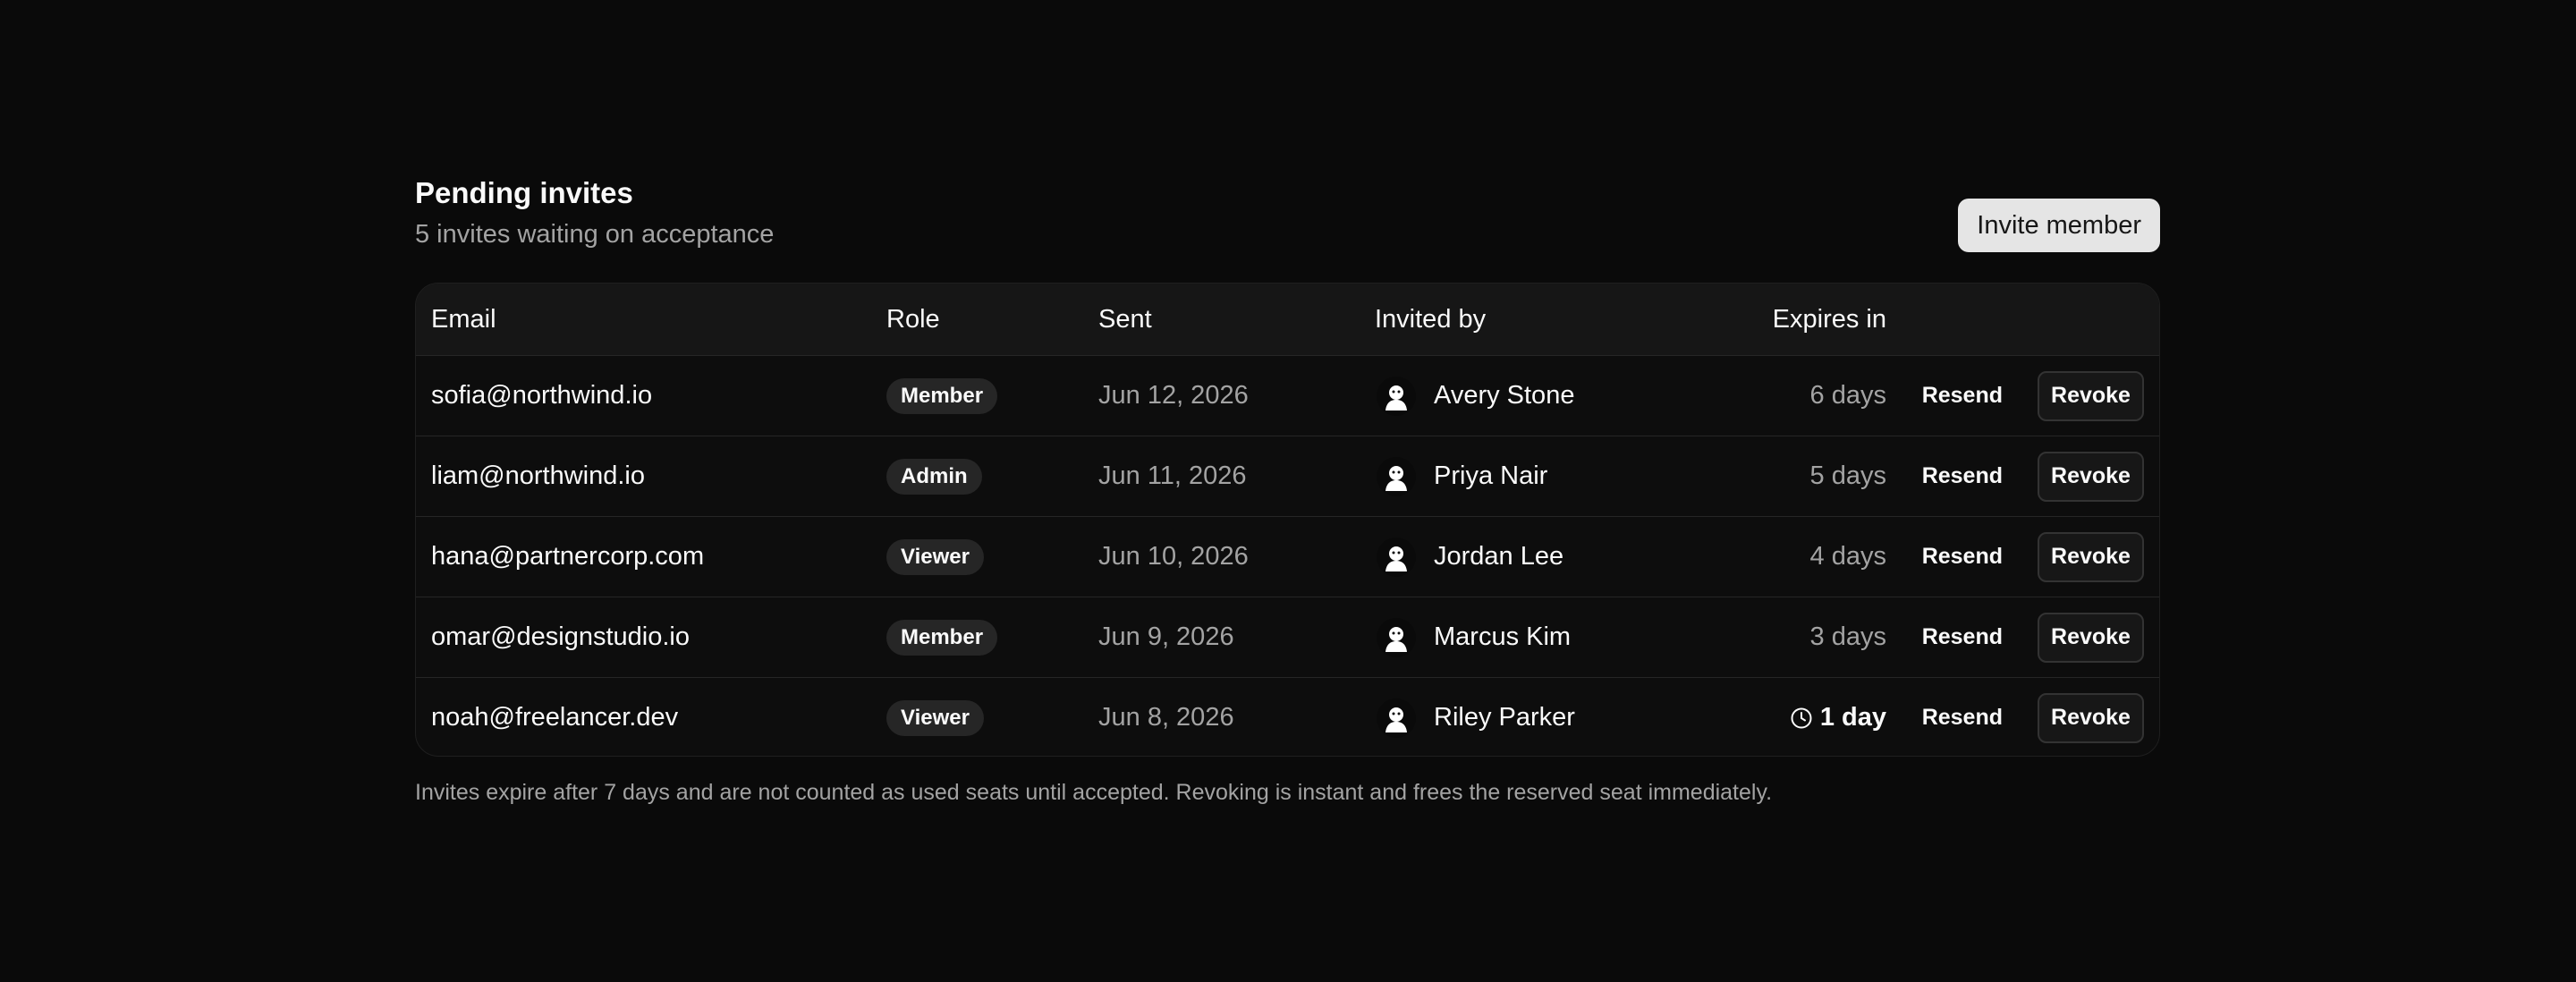 This screenshot has width=2576, height=982. What do you see at coordinates (1431, 319) in the screenshot?
I see `column-header-invited-by: Invited by` at bounding box center [1431, 319].